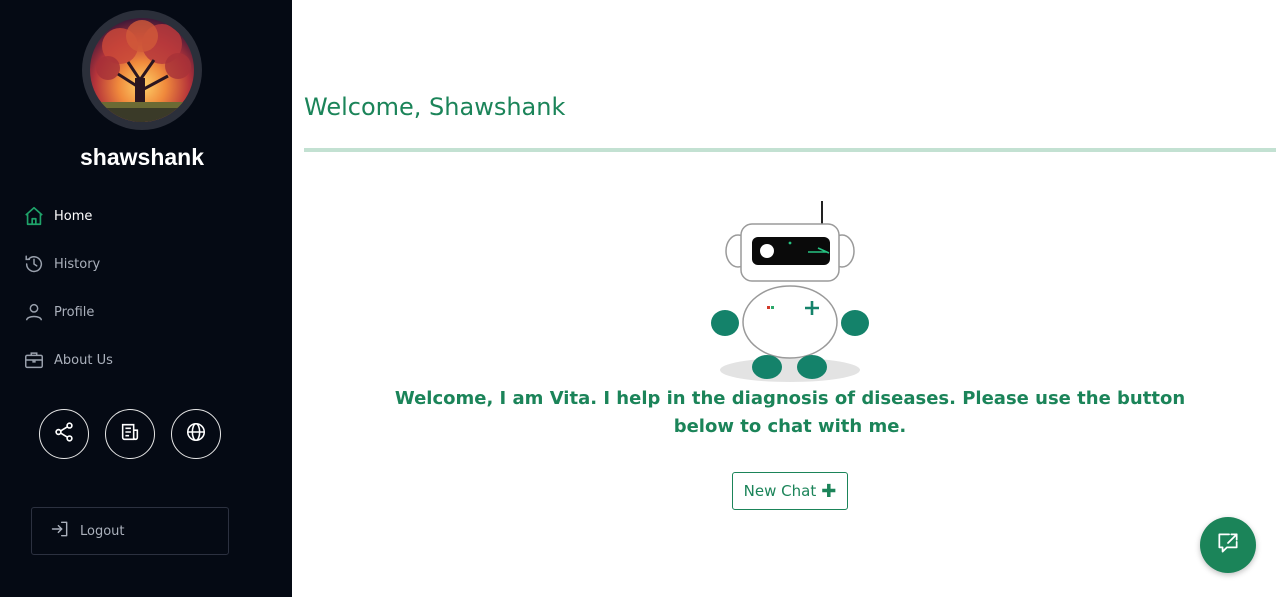  Describe the element at coordinates (142, 264) in the screenshot. I see `sidebar-item-history: History` at that location.